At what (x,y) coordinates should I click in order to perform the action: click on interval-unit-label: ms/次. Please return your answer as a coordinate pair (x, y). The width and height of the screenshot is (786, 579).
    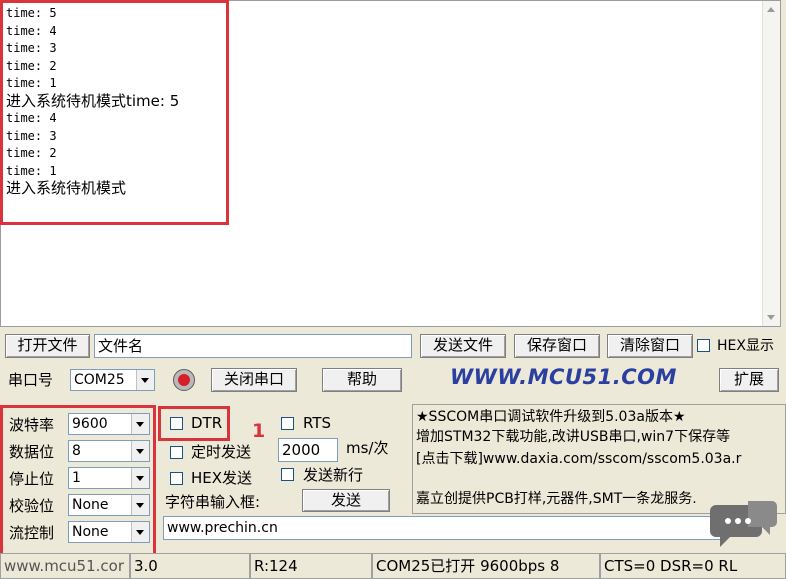
    Looking at the image, I should click on (367, 448).